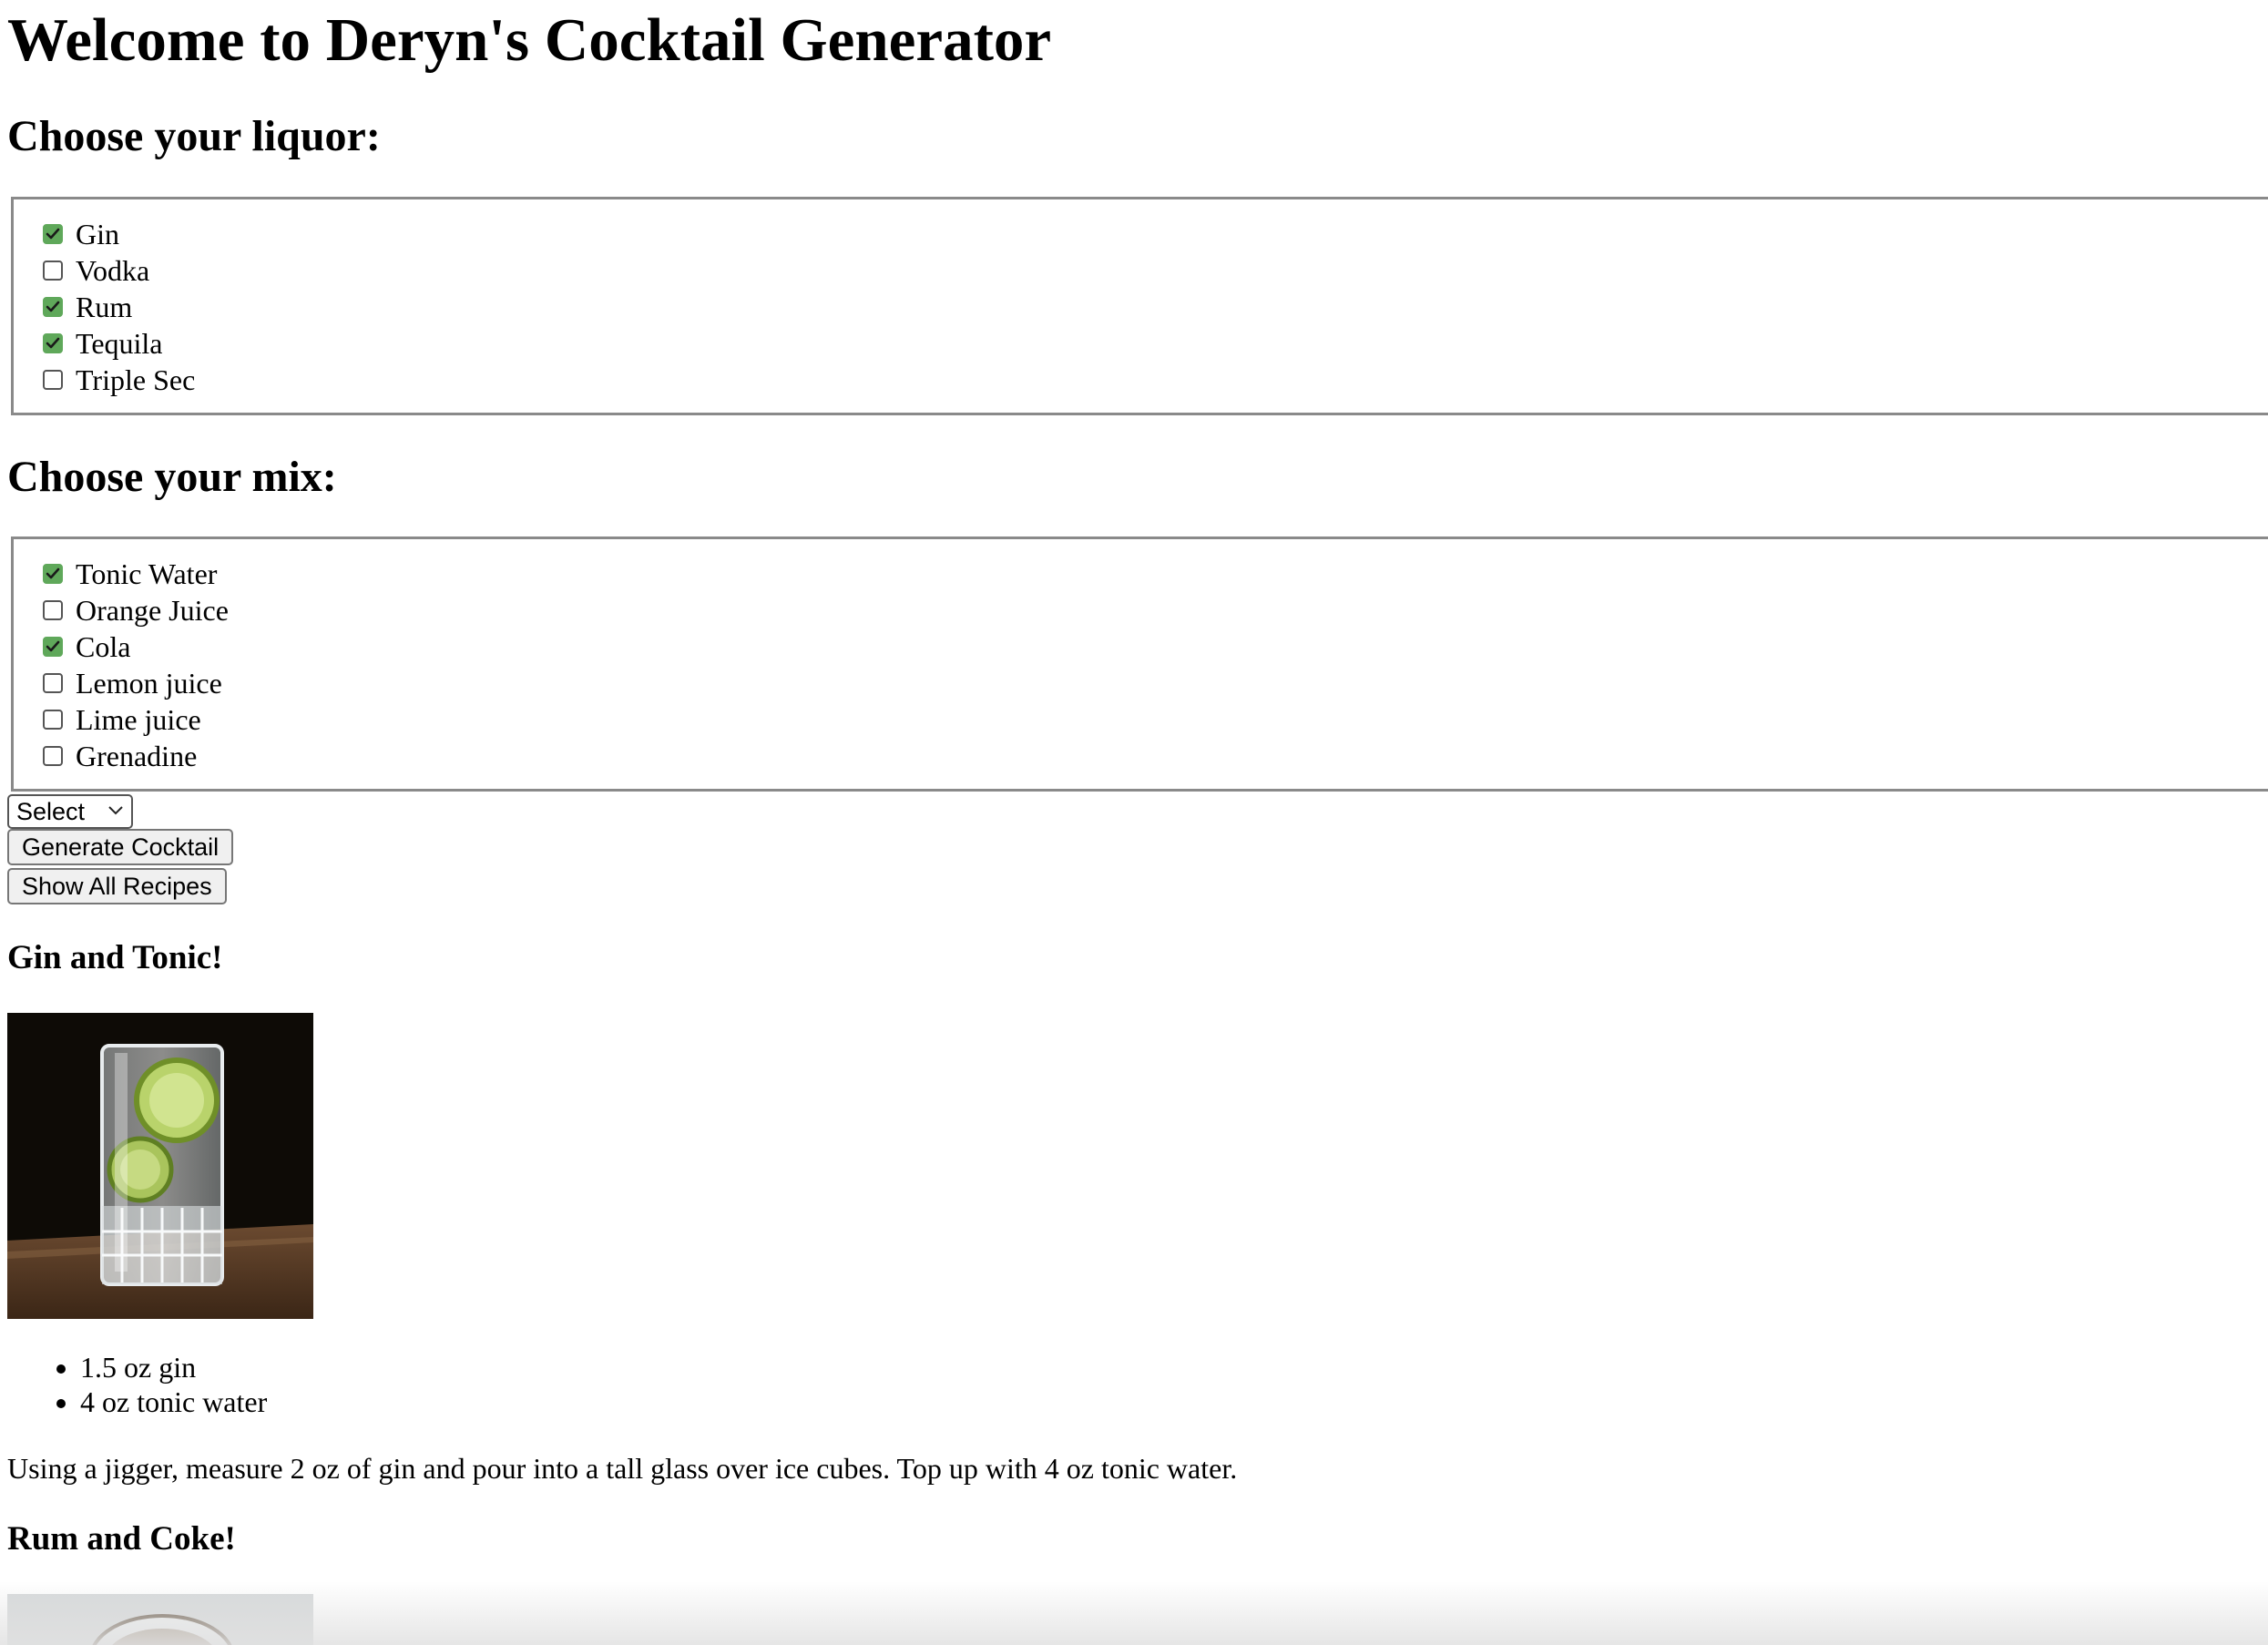 The width and height of the screenshot is (2268, 1645). What do you see at coordinates (173, 1367) in the screenshot?
I see `ingredient-item: 1.5 oz gin` at bounding box center [173, 1367].